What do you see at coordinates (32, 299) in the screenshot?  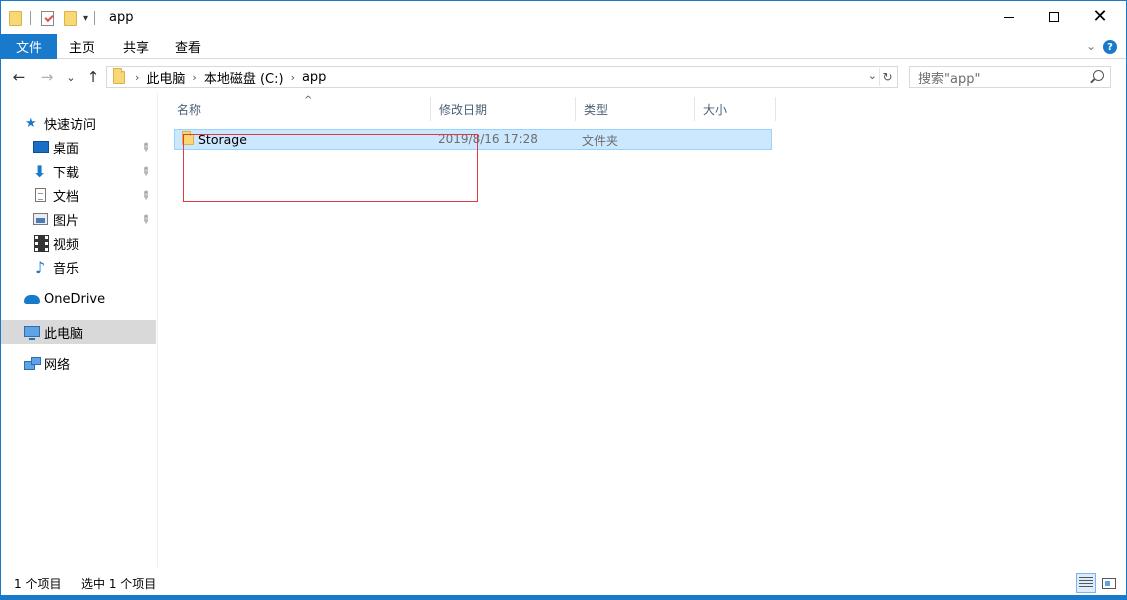 I see `cloud-icon` at bounding box center [32, 299].